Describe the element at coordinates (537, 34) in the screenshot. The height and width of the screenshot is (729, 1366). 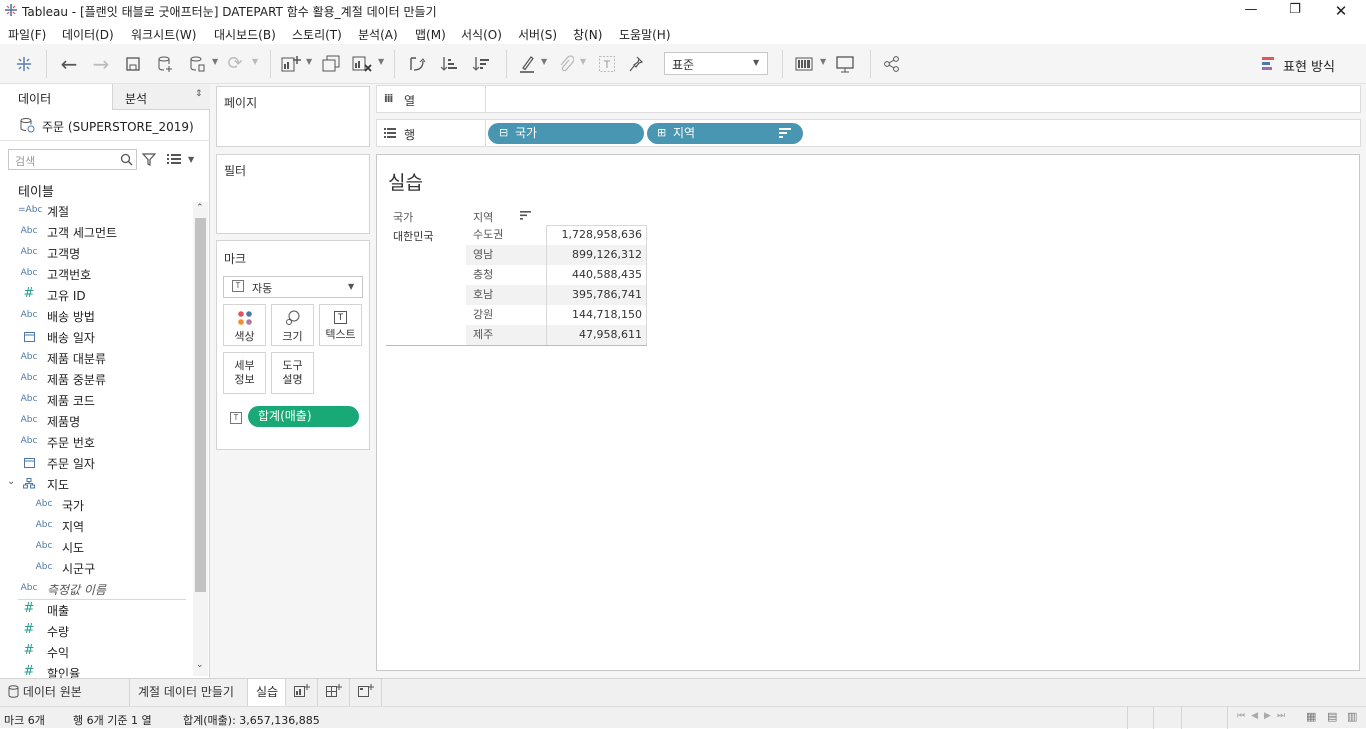
I see `menu-server: 서버(S)` at that location.